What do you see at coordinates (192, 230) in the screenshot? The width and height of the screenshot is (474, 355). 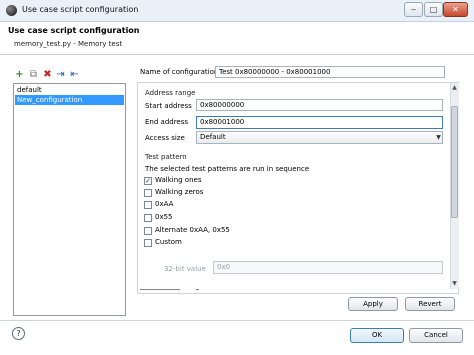 I see `alternate-pattern-label: Alternate 0xAA, 0x55` at bounding box center [192, 230].